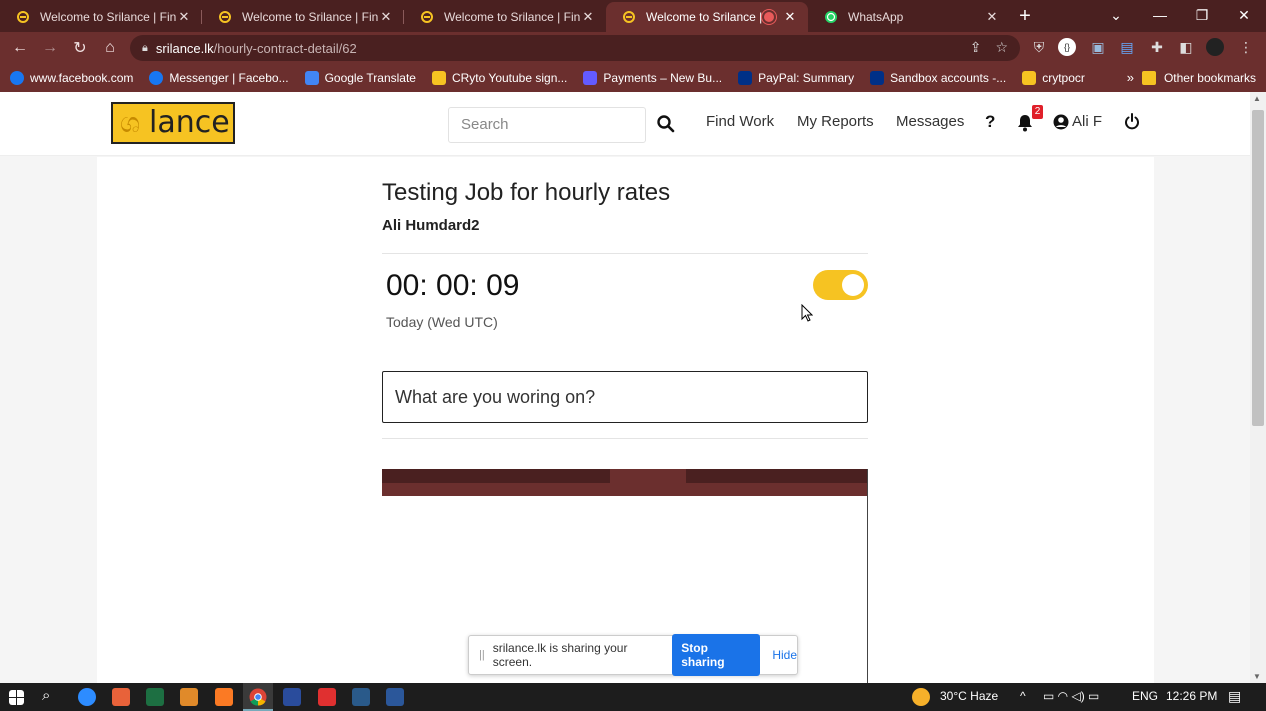  Describe the element at coordinates (560, 655) in the screenshot. I see `share-message: srilance.lk is sharing your screen.` at that location.